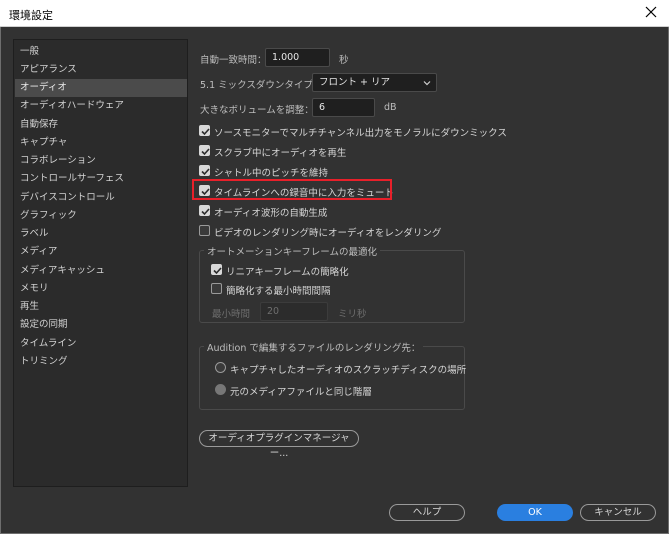 Image resolution: width=669 pixels, height=534 pixels. I want to click on scrub-audio-checkbox, so click(204, 150).